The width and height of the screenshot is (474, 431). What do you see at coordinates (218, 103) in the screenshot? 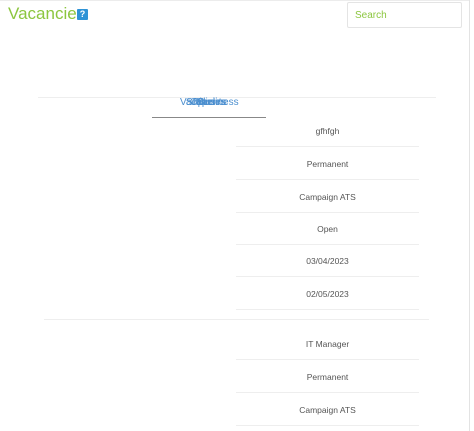
I see `tab-business: Business` at bounding box center [218, 103].